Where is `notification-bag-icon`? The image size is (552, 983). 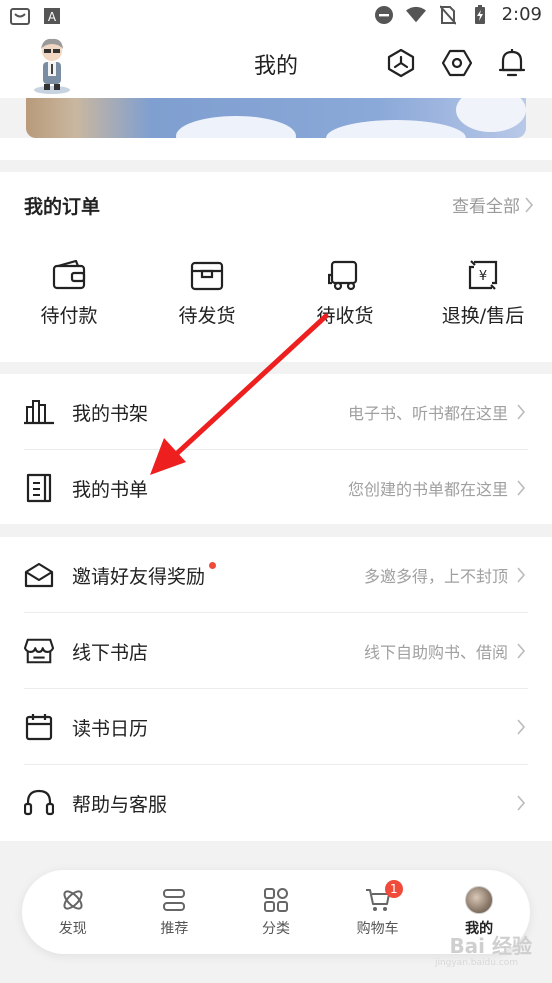
notification-bag-icon is located at coordinates (20, 16).